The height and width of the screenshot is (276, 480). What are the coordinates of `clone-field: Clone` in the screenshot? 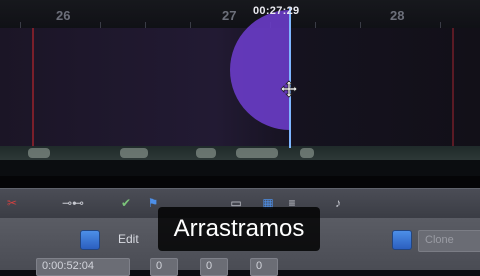 It's located at (449, 241).